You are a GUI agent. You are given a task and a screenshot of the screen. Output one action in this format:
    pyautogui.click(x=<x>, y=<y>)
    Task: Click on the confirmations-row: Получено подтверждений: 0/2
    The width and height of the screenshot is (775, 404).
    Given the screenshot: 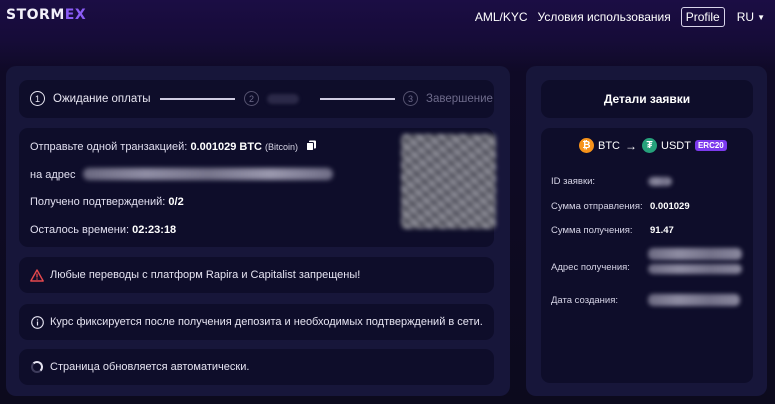 What is the action you would take?
    pyautogui.click(x=107, y=202)
    